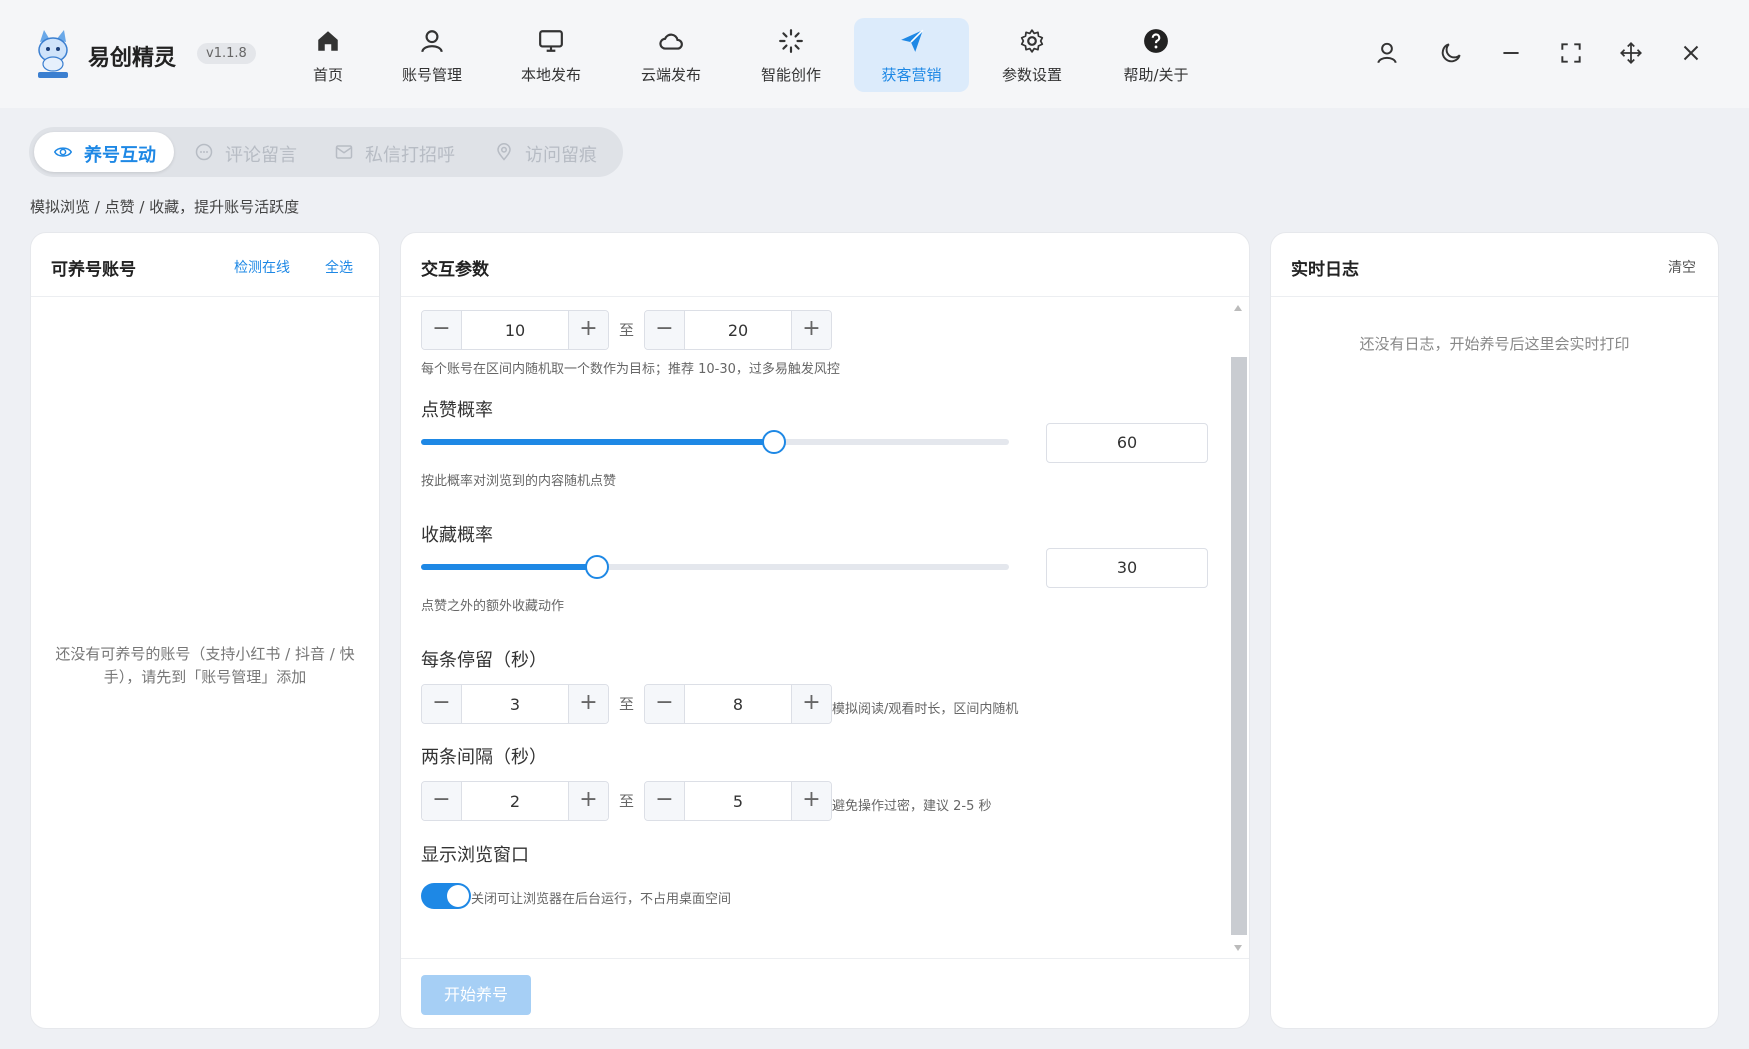 The image size is (1749, 1049). What do you see at coordinates (132, 58) in the screenshot?
I see `app-name: 易创精灵` at bounding box center [132, 58].